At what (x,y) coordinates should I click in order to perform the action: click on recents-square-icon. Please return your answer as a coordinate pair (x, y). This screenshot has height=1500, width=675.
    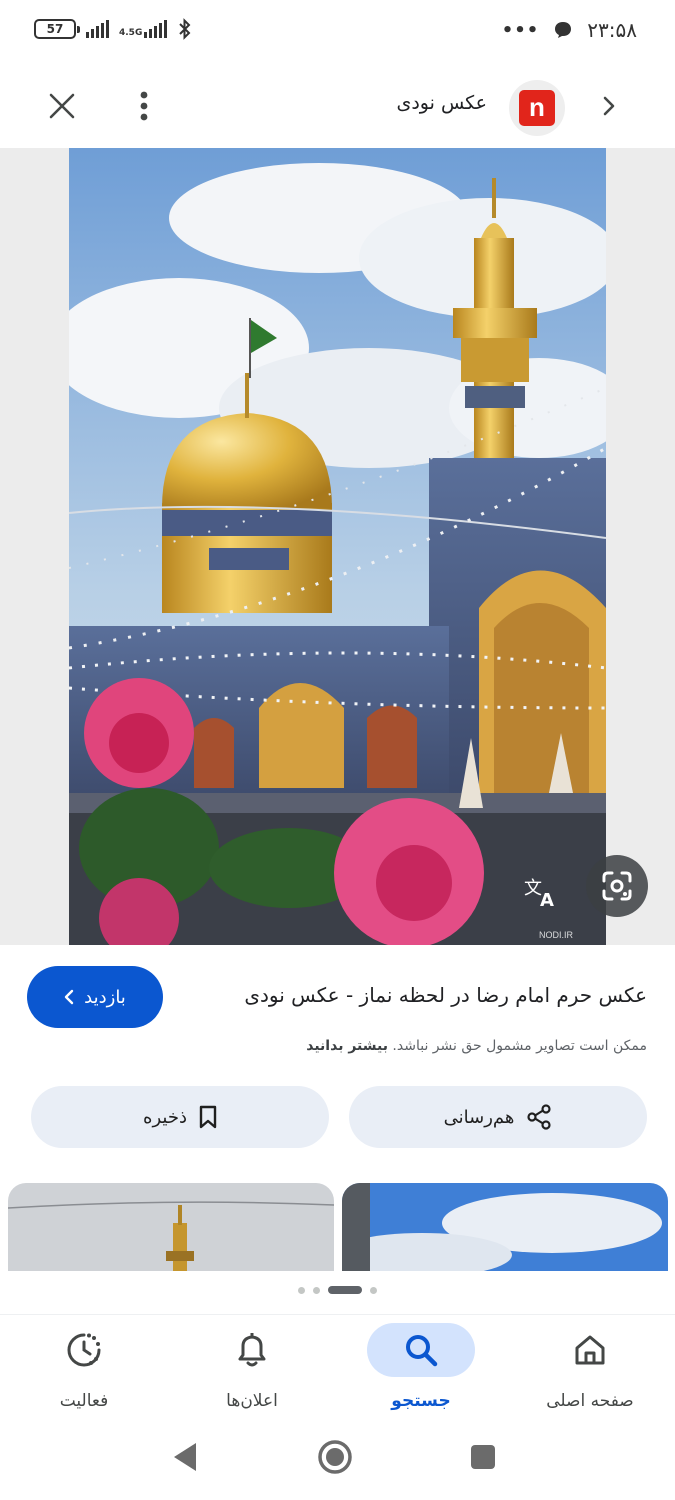
    Looking at the image, I should click on (483, 1457).